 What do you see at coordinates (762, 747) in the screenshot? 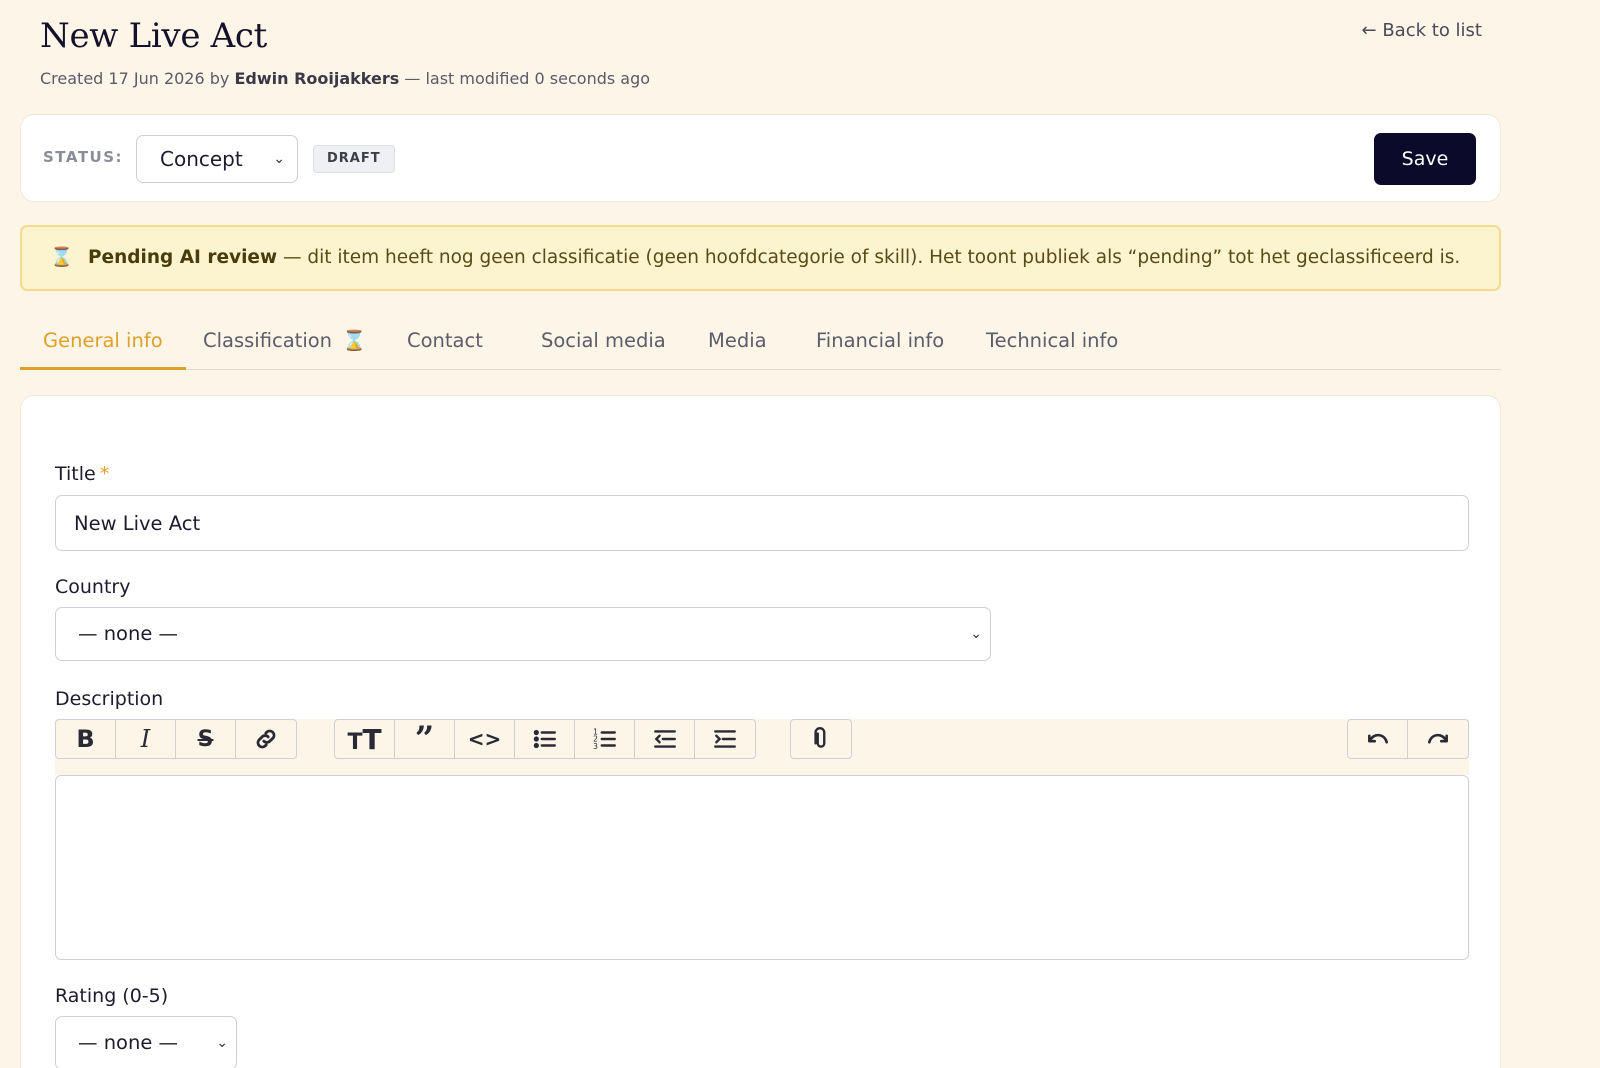
I see `rich-text-toolbar: B I S TT ” <> 123` at bounding box center [762, 747].